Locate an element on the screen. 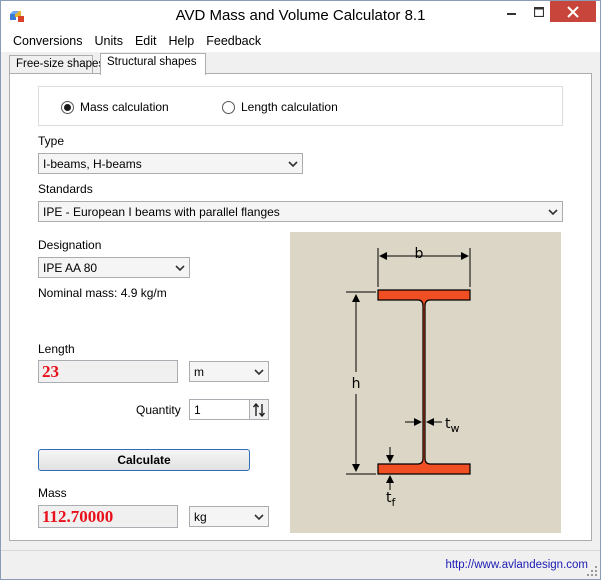 This screenshot has width=601, height=580. mass-unit-select: kg is located at coordinates (229, 516).